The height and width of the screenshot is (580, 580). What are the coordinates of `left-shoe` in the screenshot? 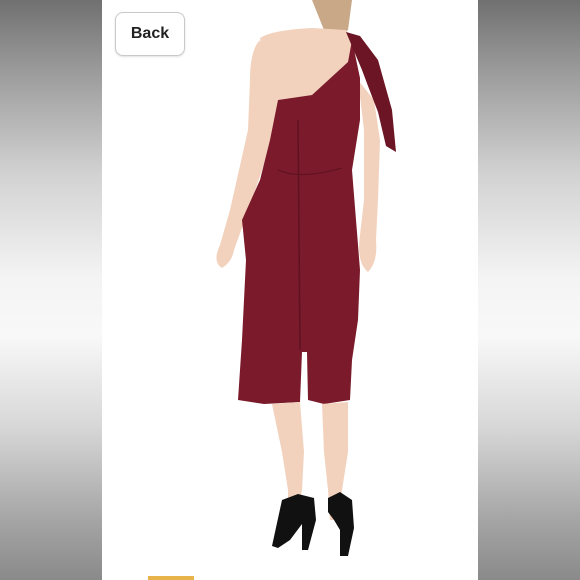 It's located at (294, 522).